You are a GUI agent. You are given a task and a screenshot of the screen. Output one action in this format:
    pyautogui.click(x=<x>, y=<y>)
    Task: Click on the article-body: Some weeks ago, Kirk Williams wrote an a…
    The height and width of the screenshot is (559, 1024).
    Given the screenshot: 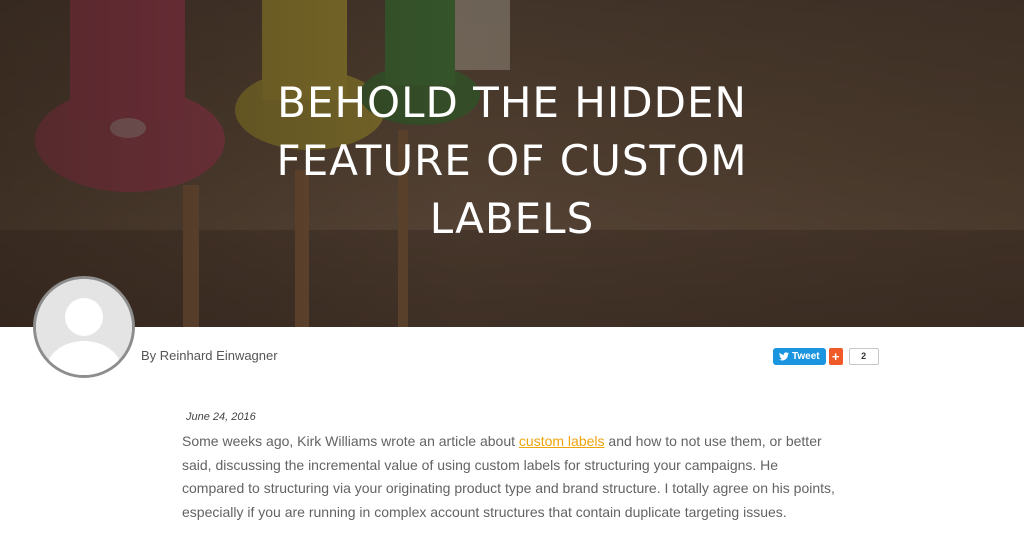 What is the action you would take?
    pyautogui.click(x=512, y=477)
    